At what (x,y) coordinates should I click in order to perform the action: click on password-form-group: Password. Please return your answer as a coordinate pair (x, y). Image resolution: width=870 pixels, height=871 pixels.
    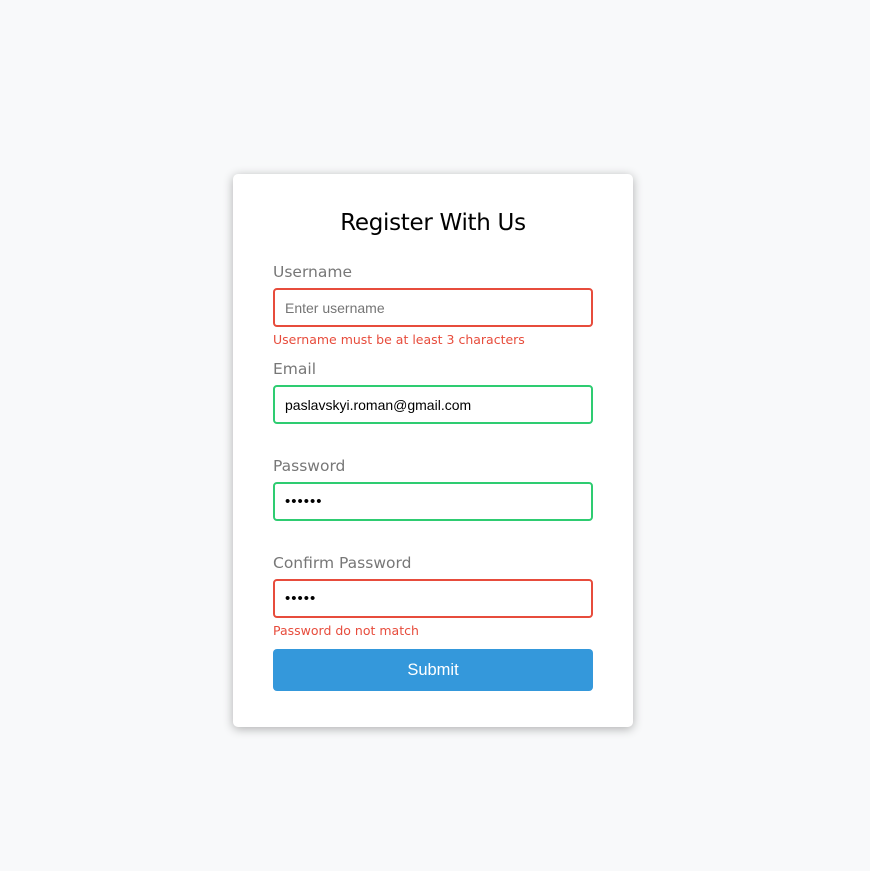
    Looking at the image, I should click on (433, 502).